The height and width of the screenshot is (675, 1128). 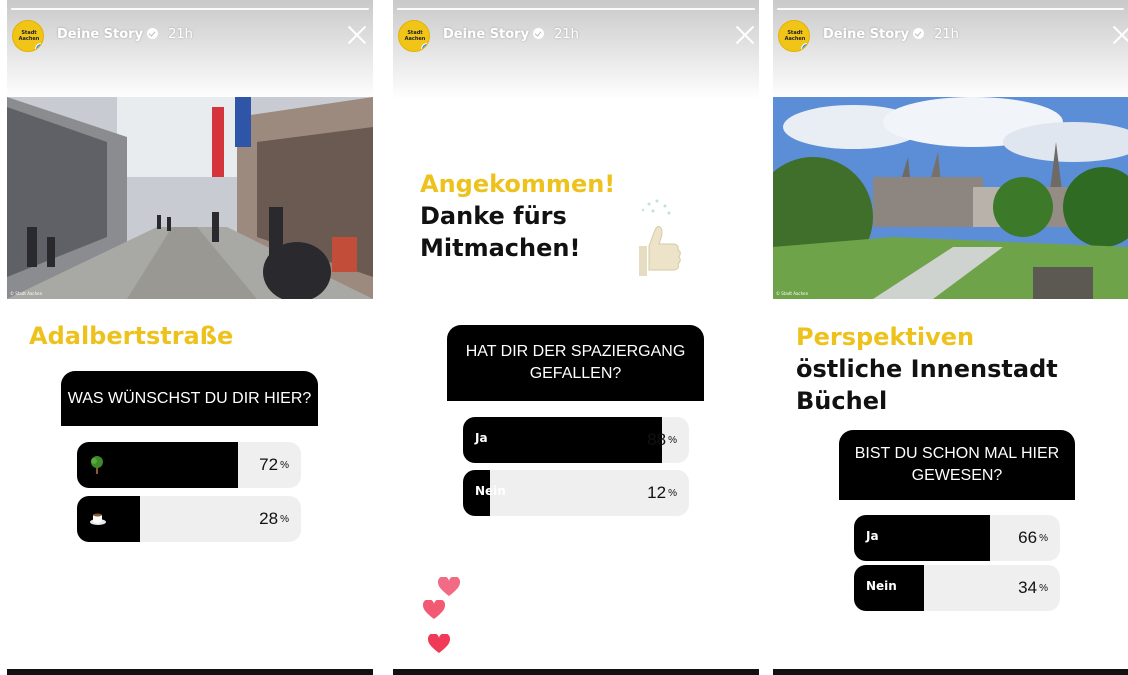 I want to click on coffee-icon, so click(x=98, y=520).